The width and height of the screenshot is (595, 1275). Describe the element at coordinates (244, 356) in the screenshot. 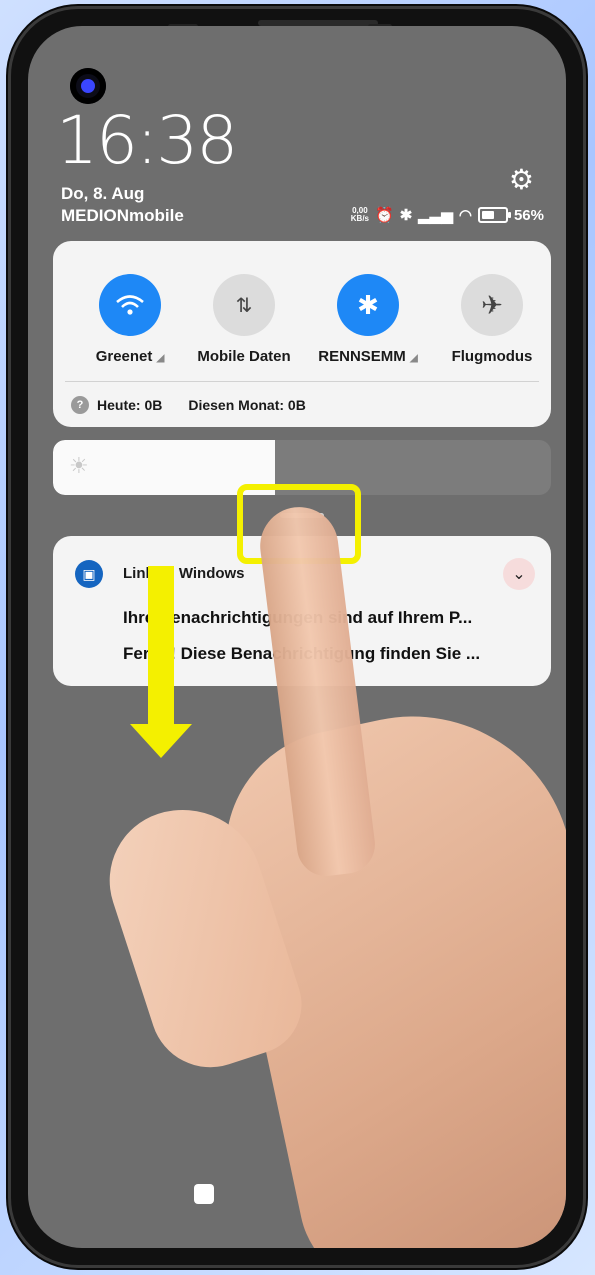

I see `toggle-label-mobile-data: Mobile Daten` at that location.